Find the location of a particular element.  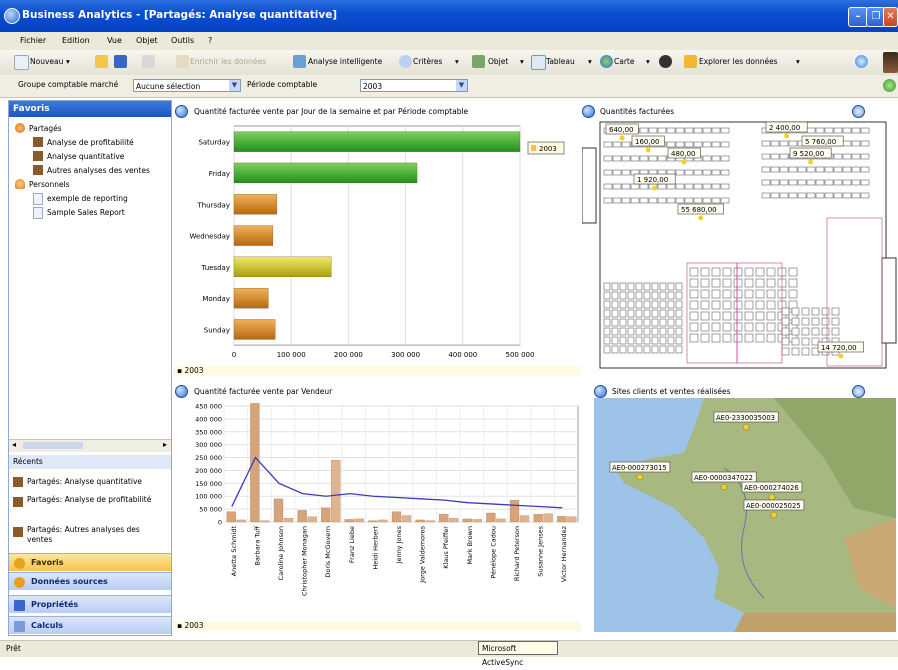

object-icon is located at coordinates (478, 61).